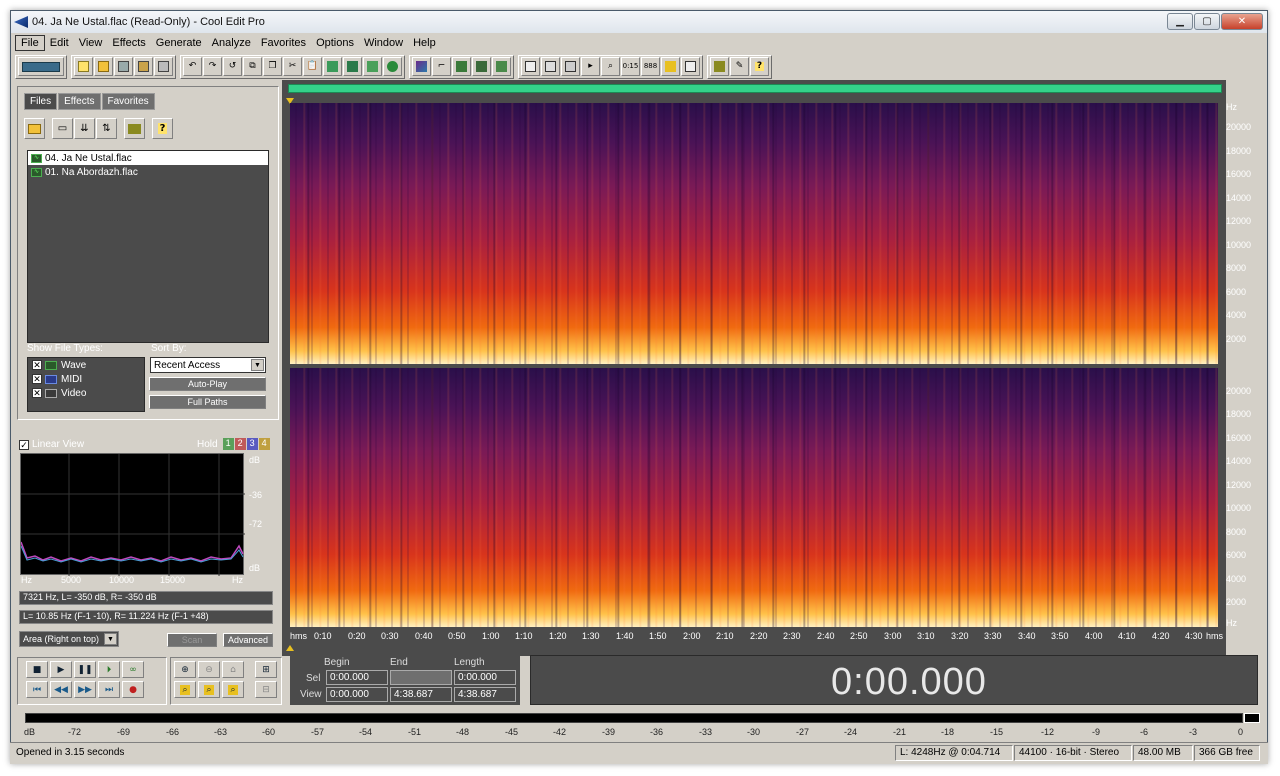 This screenshot has height=776, width=1280. Describe the element at coordinates (421, 694) in the screenshot. I see `view-end-field: 4:38.687` at that location.